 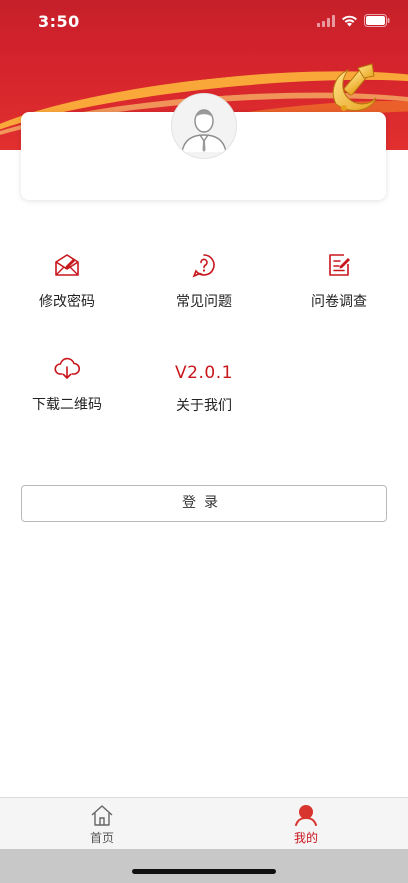 I want to click on home-icon, so click(x=102, y=815).